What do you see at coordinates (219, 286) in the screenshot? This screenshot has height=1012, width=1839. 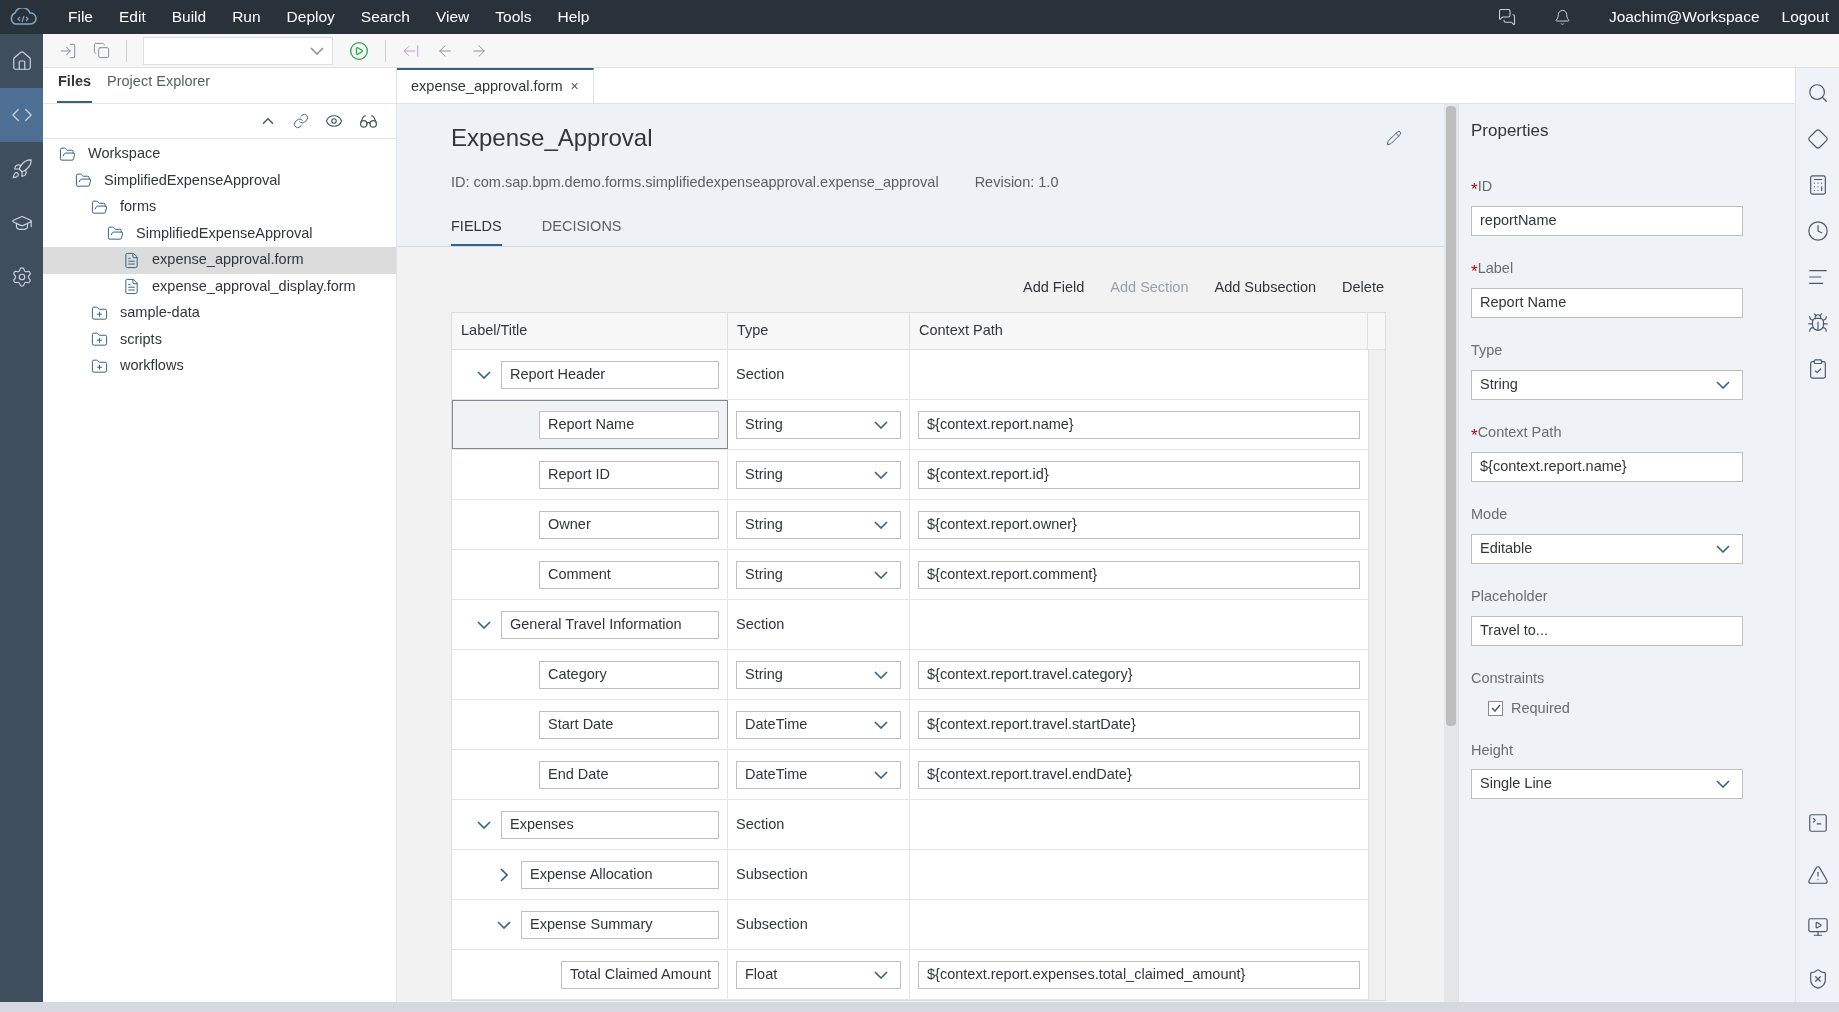 I see `tree-item: expense_approval_display.form` at bounding box center [219, 286].